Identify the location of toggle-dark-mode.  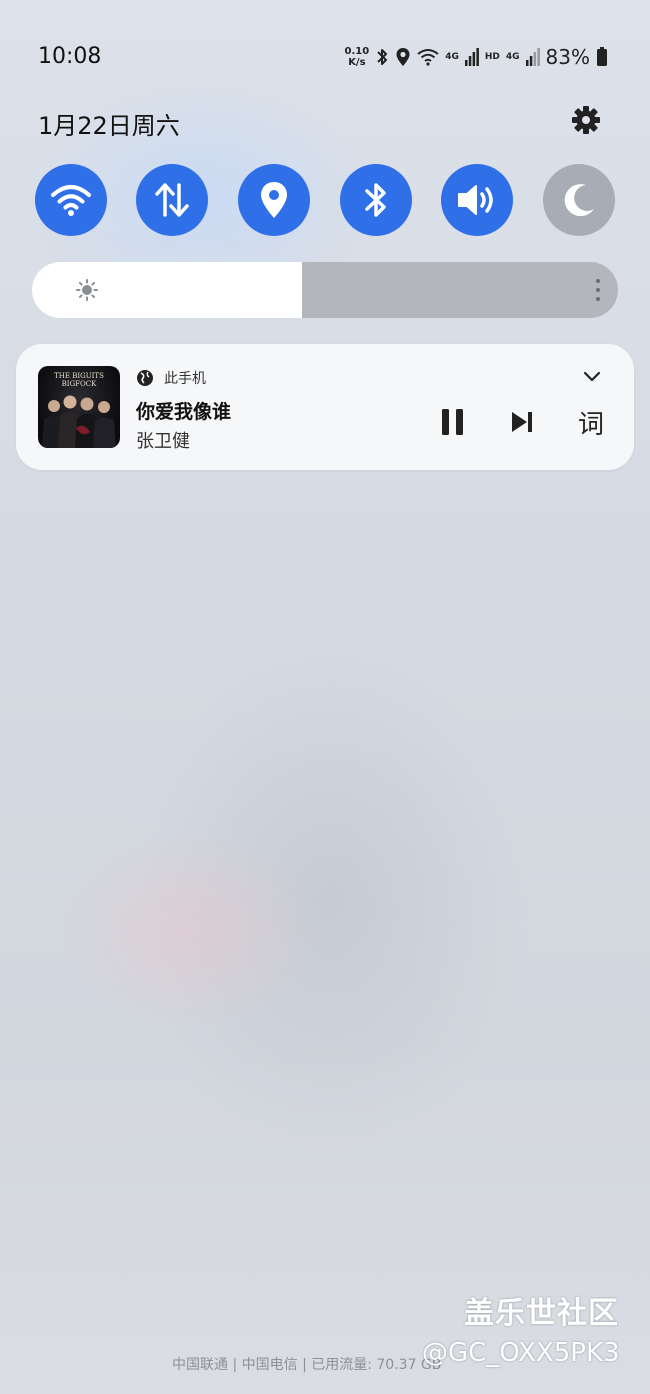
(579, 200).